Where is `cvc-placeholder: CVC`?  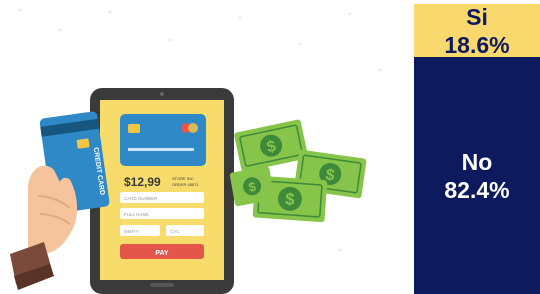
cvc-placeholder: CVC is located at coordinates (175, 231).